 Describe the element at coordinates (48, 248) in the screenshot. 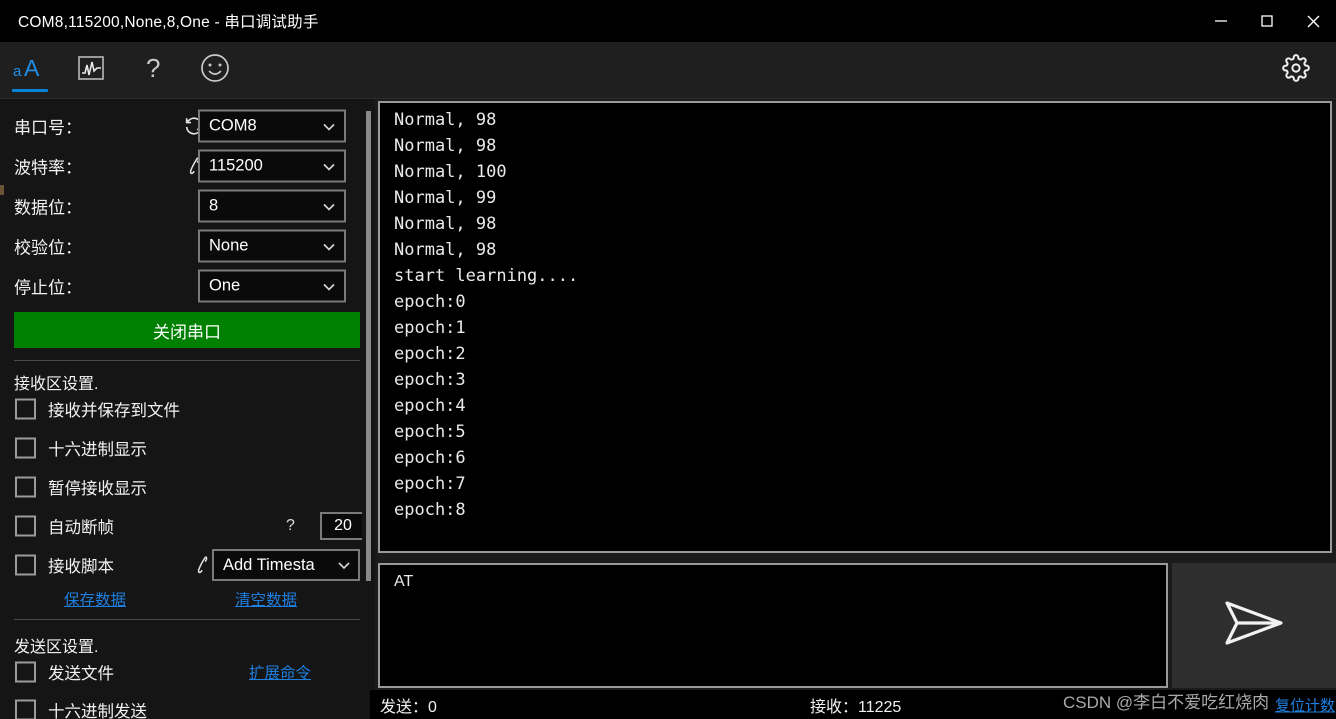

I see `label-parity: 校验位：` at that location.